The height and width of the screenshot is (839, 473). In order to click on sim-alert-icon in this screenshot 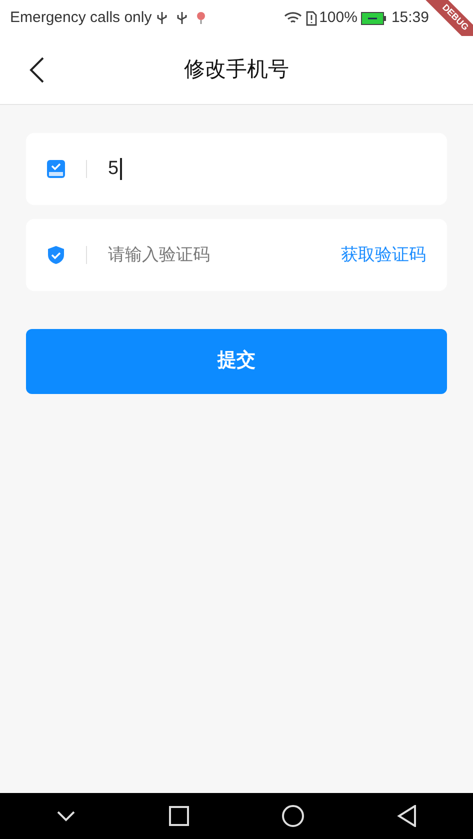, I will do `click(312, 18)`.